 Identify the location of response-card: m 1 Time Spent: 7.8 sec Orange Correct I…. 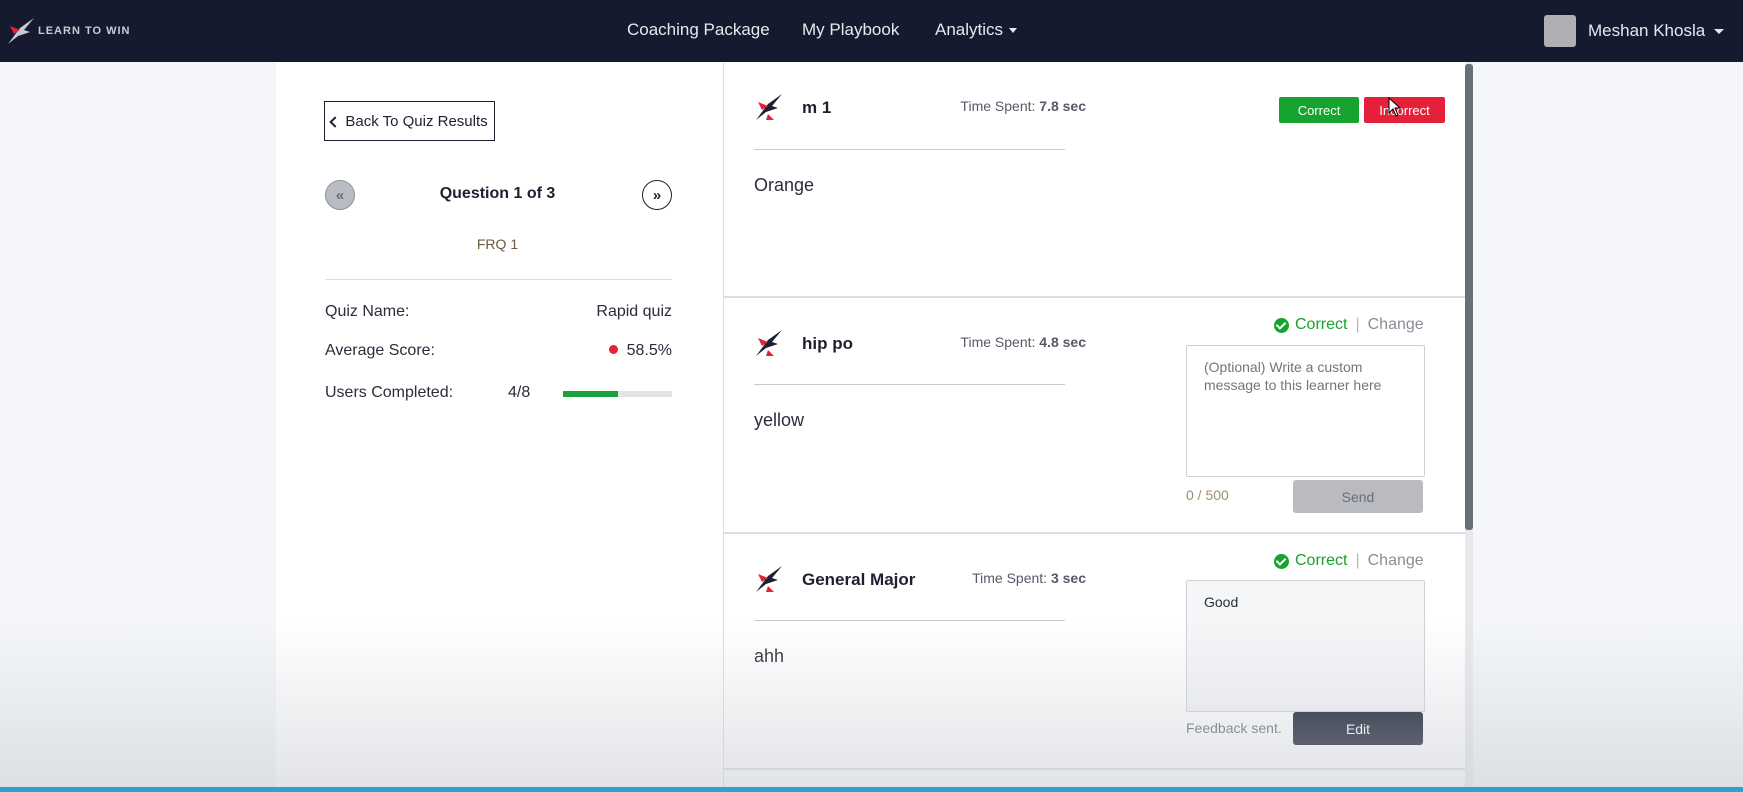
(1094, 180).